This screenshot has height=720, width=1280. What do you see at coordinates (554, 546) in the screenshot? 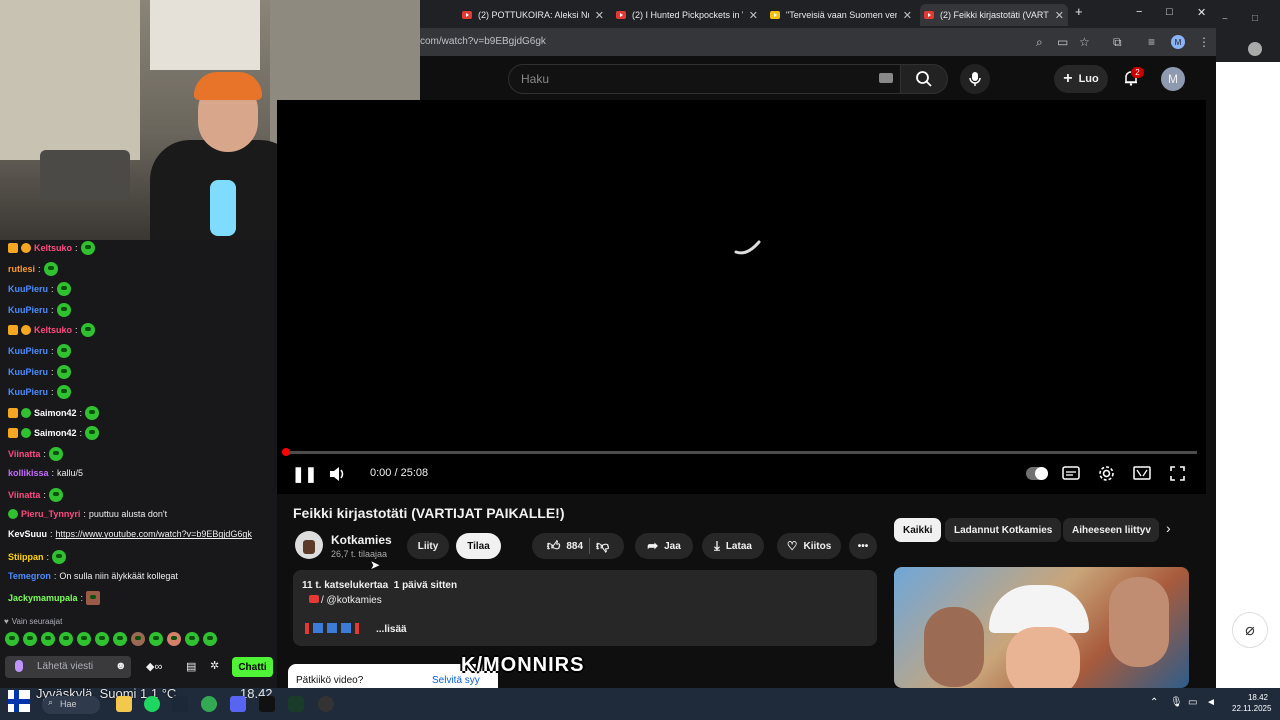
I see `thumbs-up-icon: 👍︎` at bounding box center [554, 546].